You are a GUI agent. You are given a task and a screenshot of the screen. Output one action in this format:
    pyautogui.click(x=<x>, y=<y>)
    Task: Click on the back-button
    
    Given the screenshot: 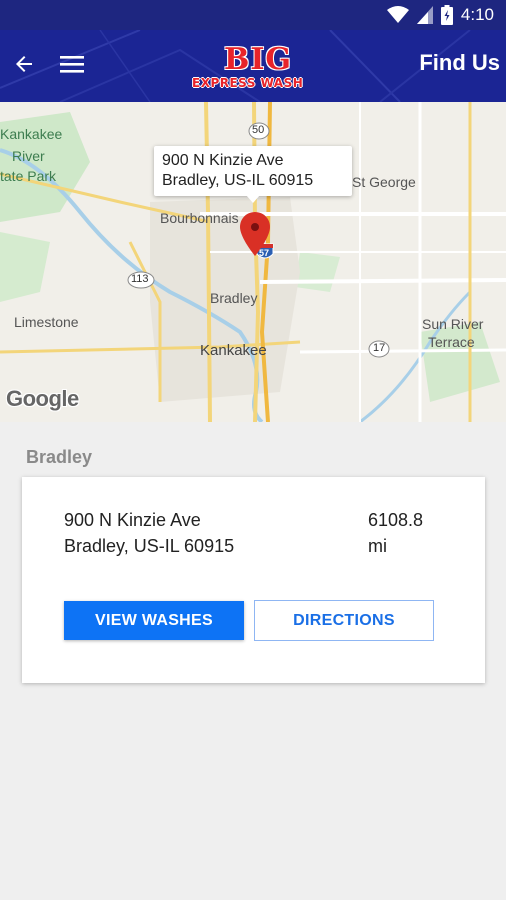 What is the action you would take?
    pyautogui.click(x=24, y=64)
    